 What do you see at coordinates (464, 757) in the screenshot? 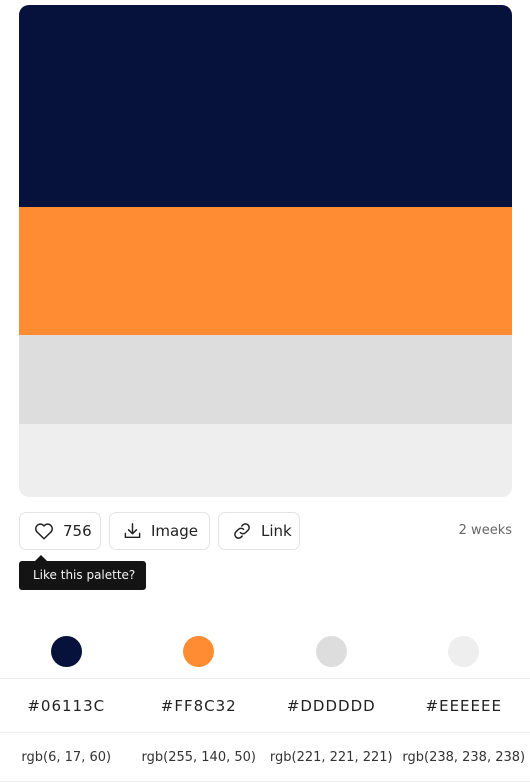
I see `rgb-code-4: rgb(238, 238, 238)` at bounding box center [464, 757].